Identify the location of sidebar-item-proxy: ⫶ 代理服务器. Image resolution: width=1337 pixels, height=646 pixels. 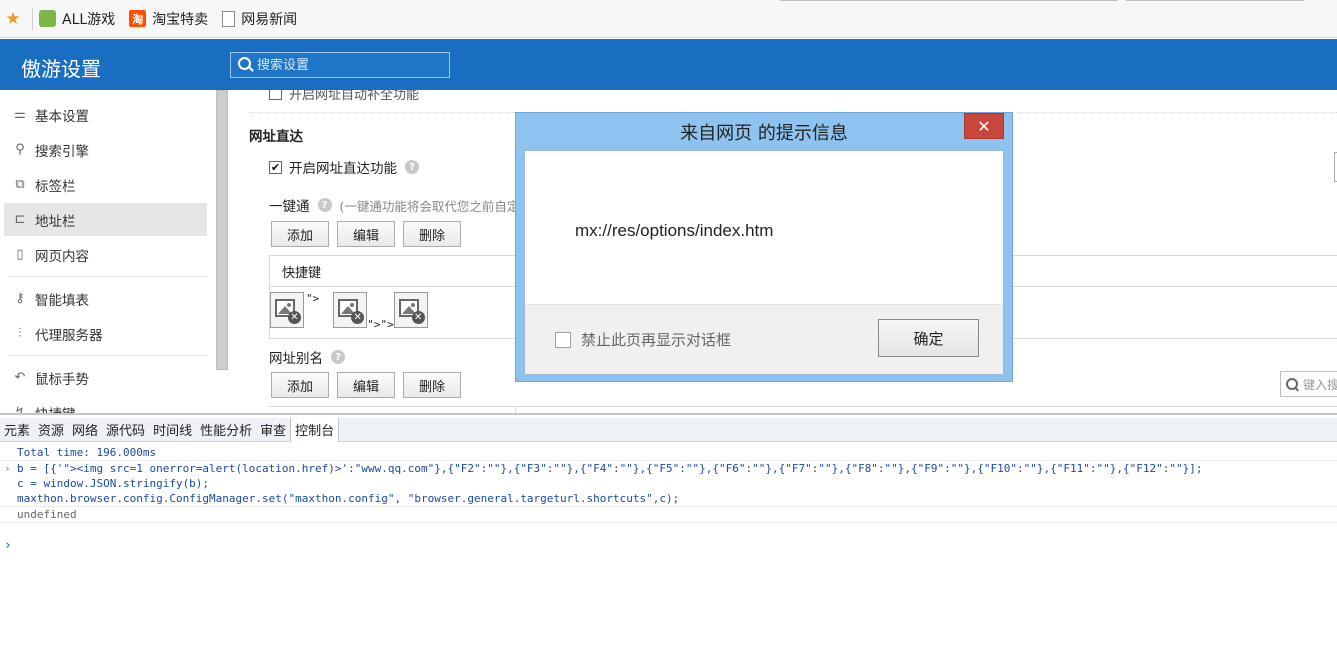
(105, 333).